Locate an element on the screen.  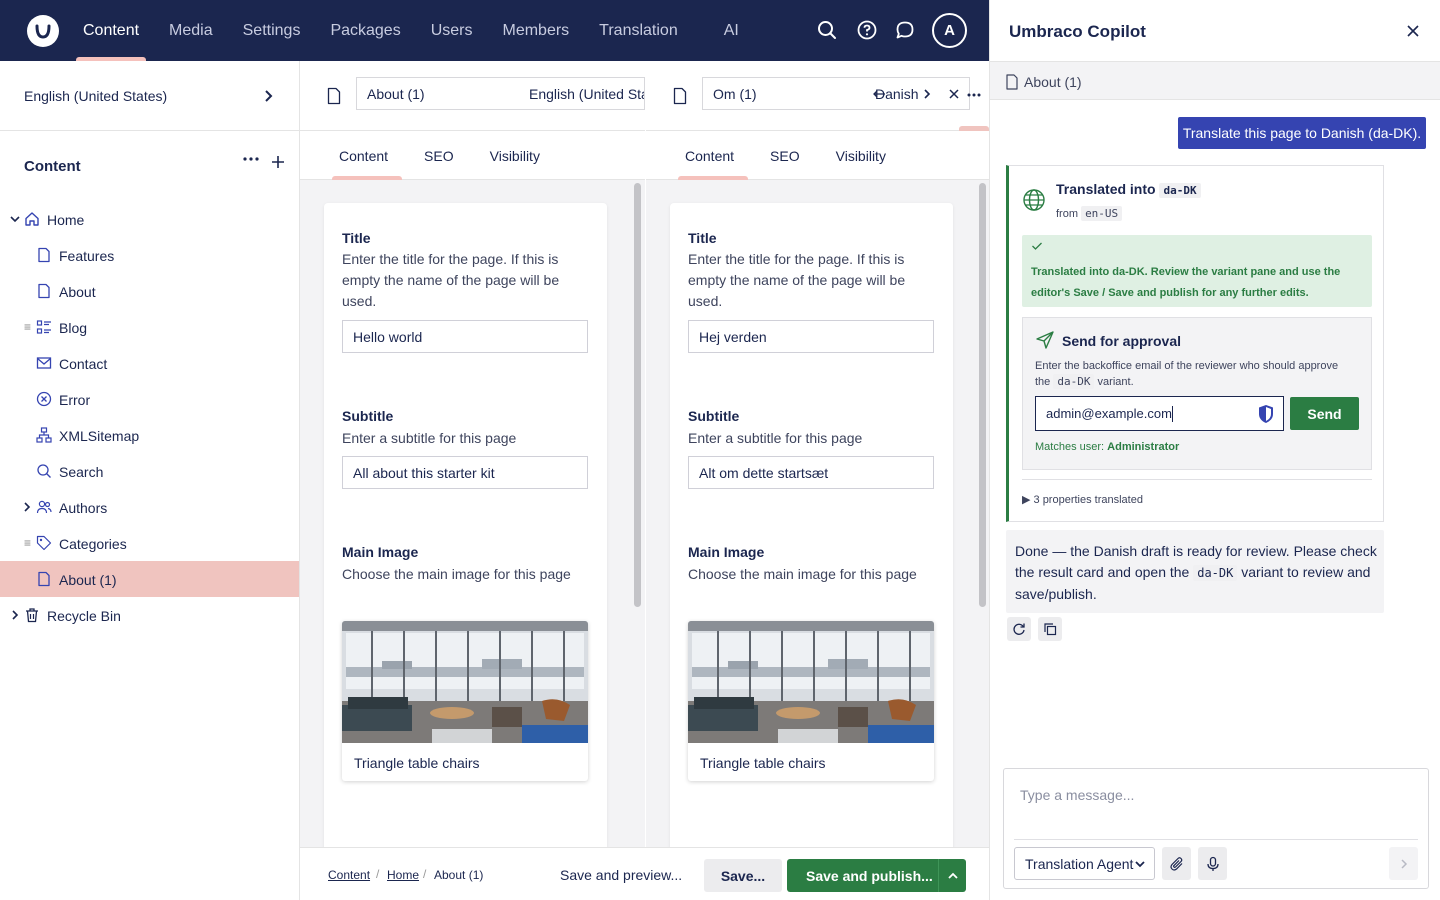
tree-item-recycle-bin: Recycle Bin is located at coordinates (149, 615).